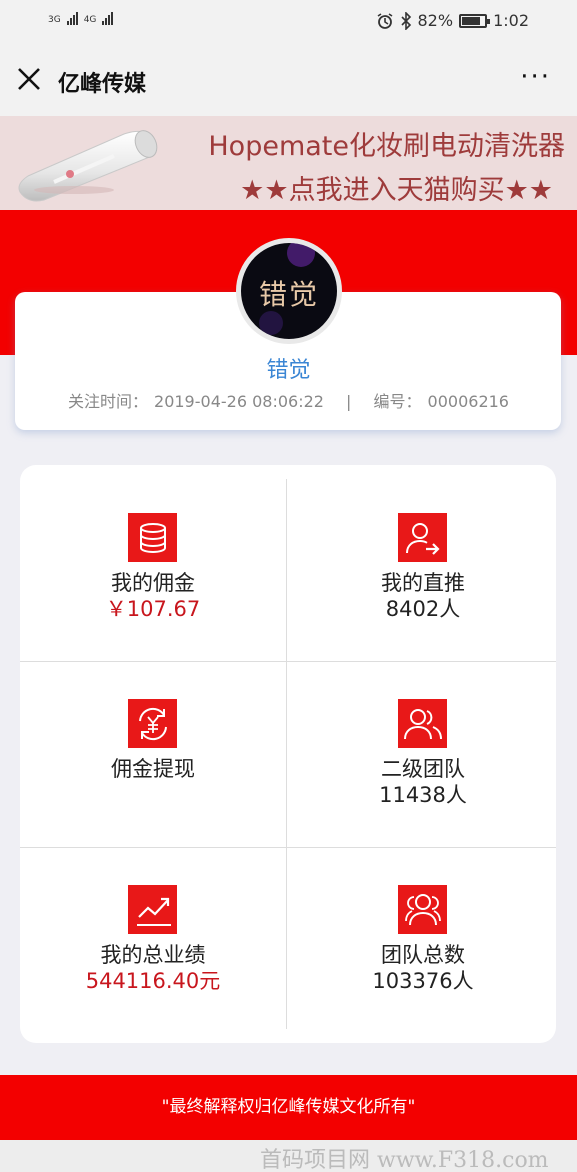 The height and width of the screenshot is (1172, 577). I want to click on status-right: 82% 1:02, so click(452, 20).